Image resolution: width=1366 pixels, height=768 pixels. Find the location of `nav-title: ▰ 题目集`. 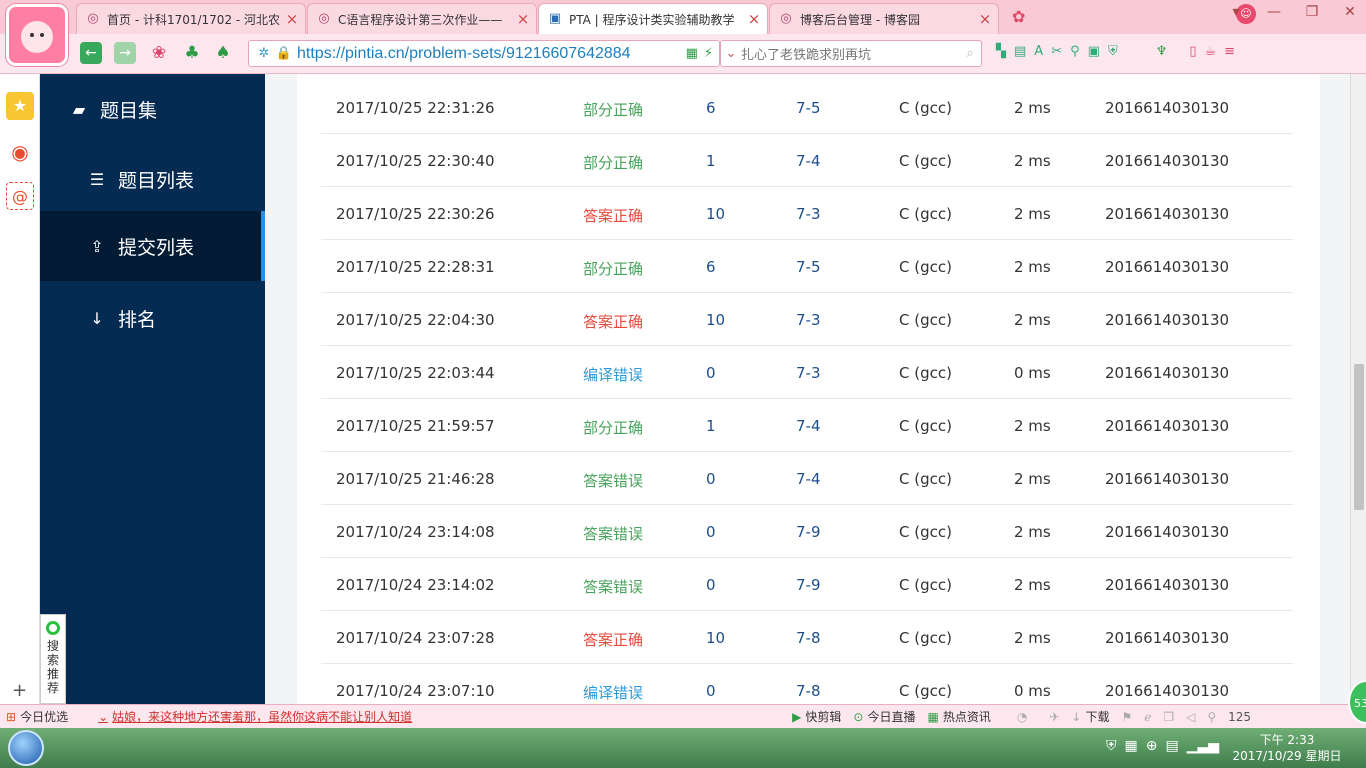

nav-title: ▰ 题目集 is located at coordinates (152, 109).